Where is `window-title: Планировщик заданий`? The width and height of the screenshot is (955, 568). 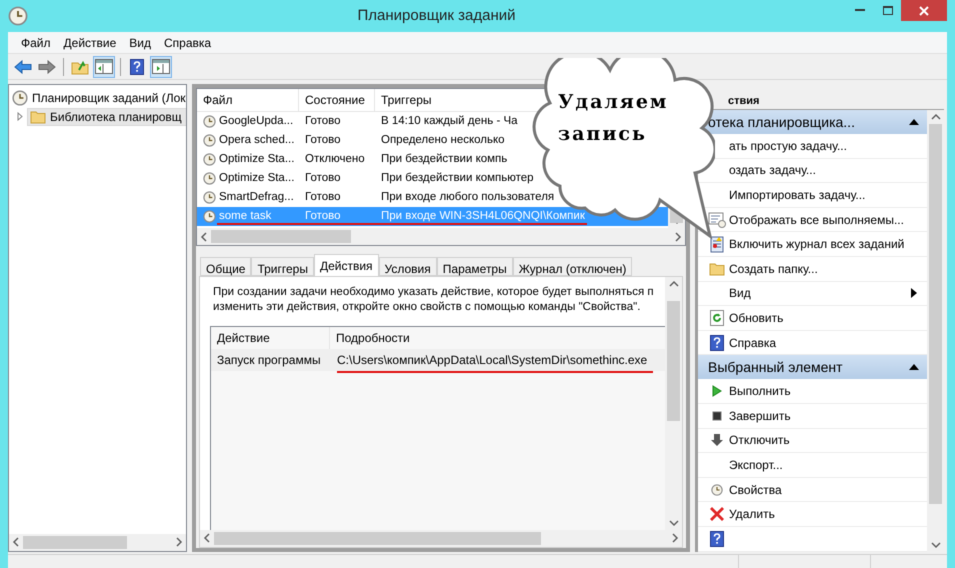 window-title: Планировщик заданий is located at coordinates (436, 16).